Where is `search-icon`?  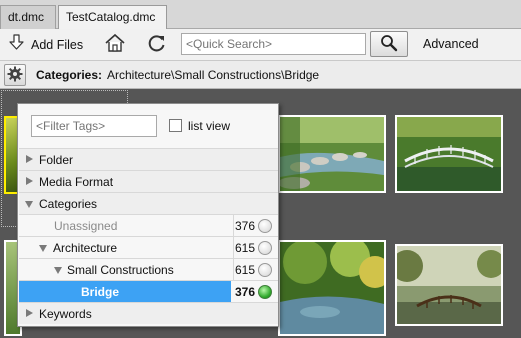
search-icon is located at coordinates (389, 44).